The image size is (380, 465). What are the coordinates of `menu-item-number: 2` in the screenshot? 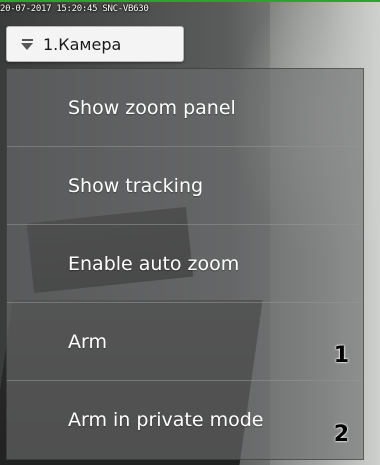 It's located at (341, 434).